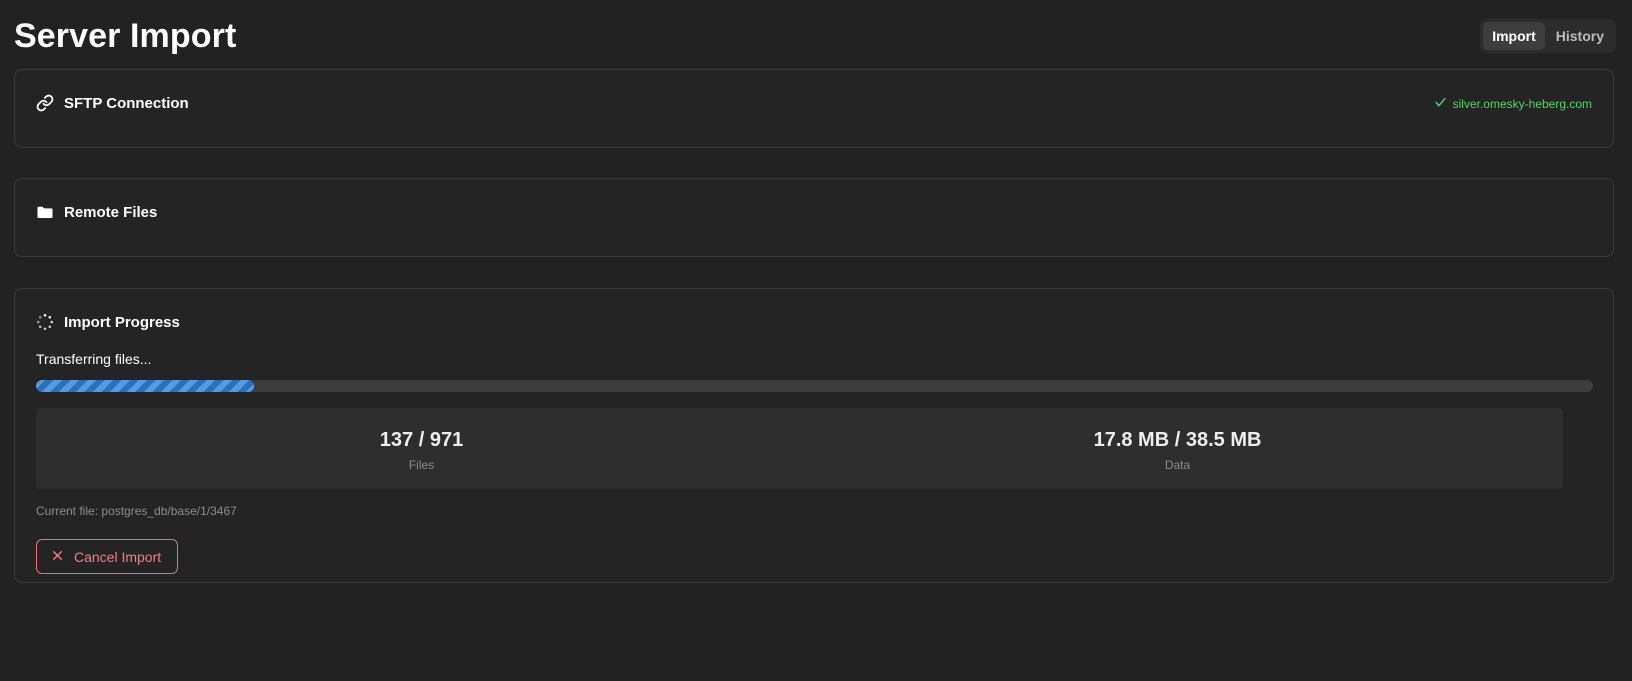  What do you see at coordinates (45, 322) in the screenshot?
I see `spinner-icon` at bounding box center [45, 322].